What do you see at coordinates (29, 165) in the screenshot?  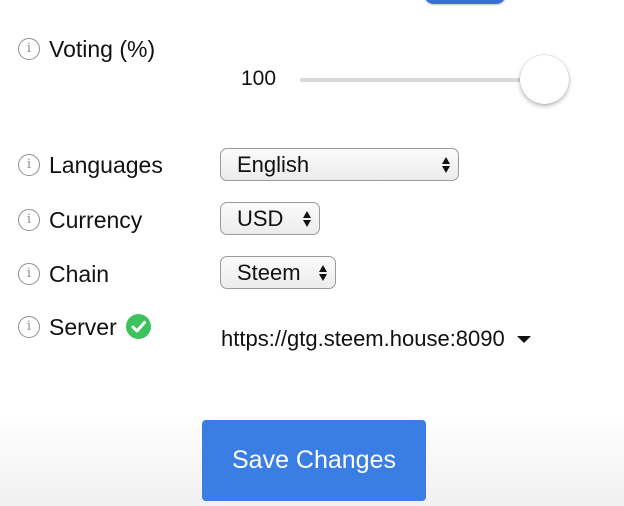 I see `languages-info-icon: i` at bounding box center [29, 165].